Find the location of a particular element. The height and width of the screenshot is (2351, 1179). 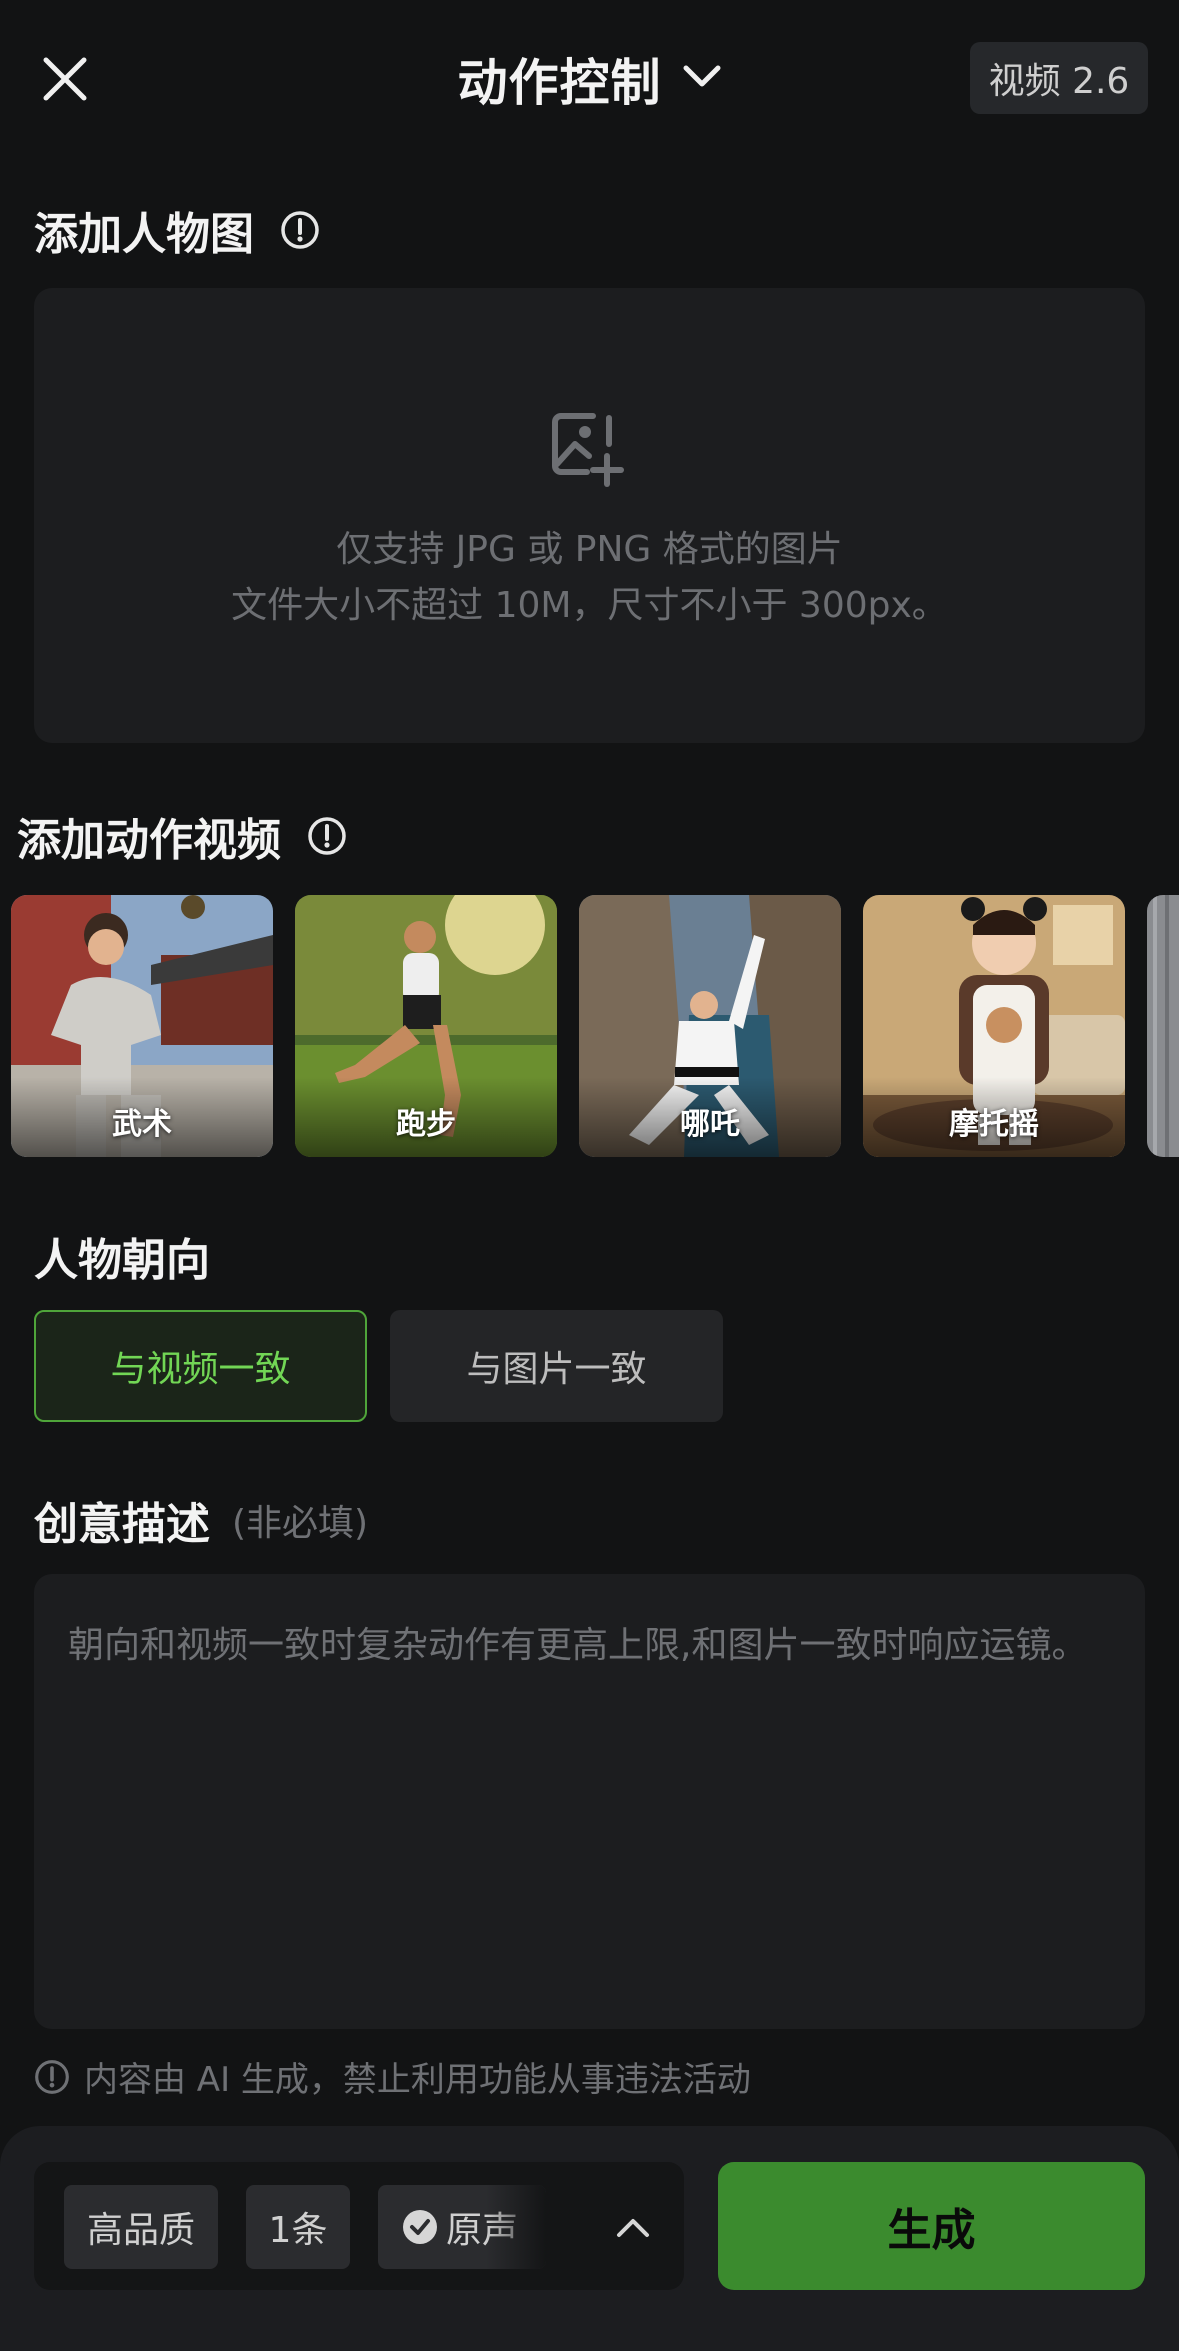

close-button is located at coordinates (65, 79).